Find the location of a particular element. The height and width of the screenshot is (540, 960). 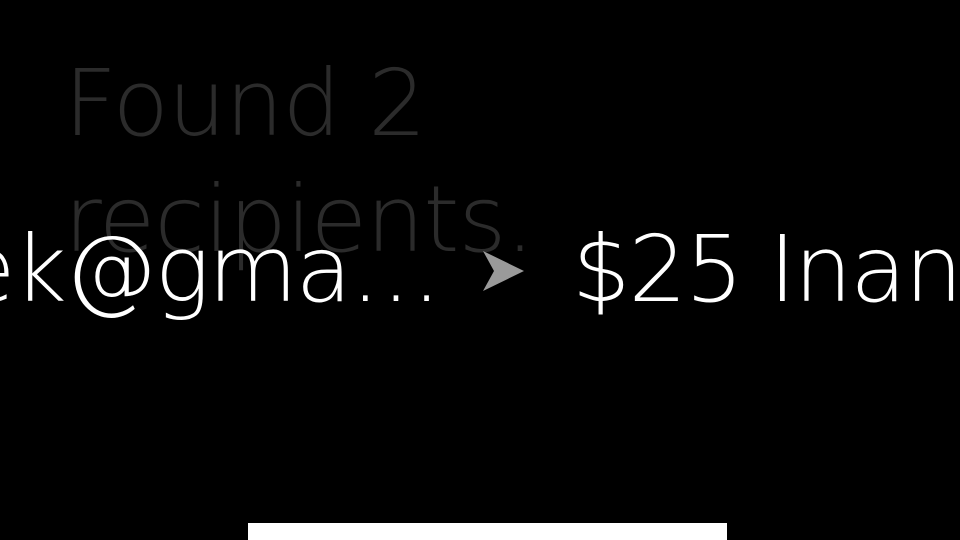

send-arrow-icon is located at coordinates (503, 271).